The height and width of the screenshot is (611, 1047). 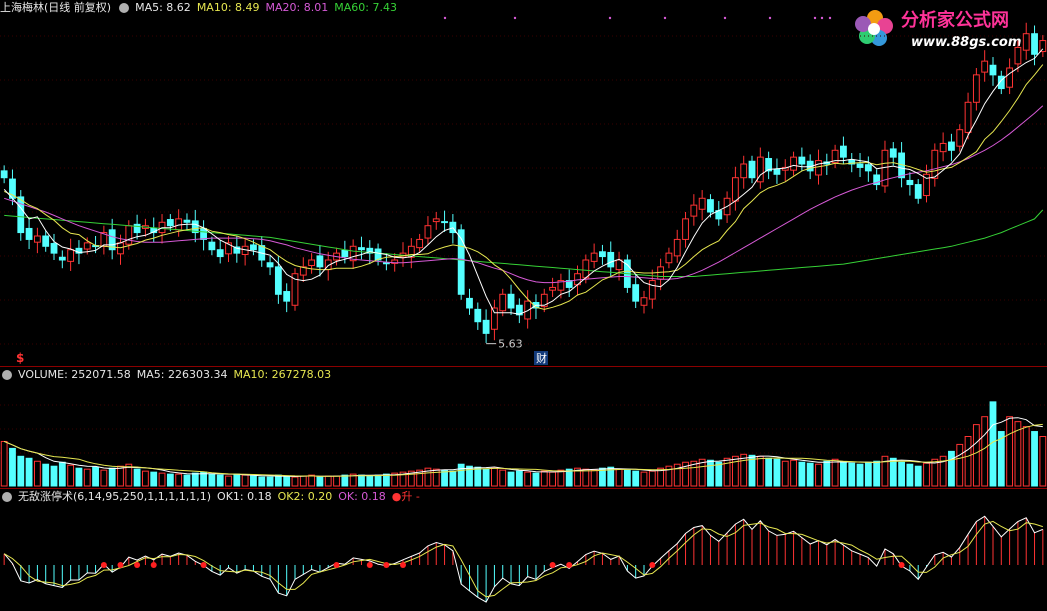 I want to click on ok1-line, so click(x=523, y=559).